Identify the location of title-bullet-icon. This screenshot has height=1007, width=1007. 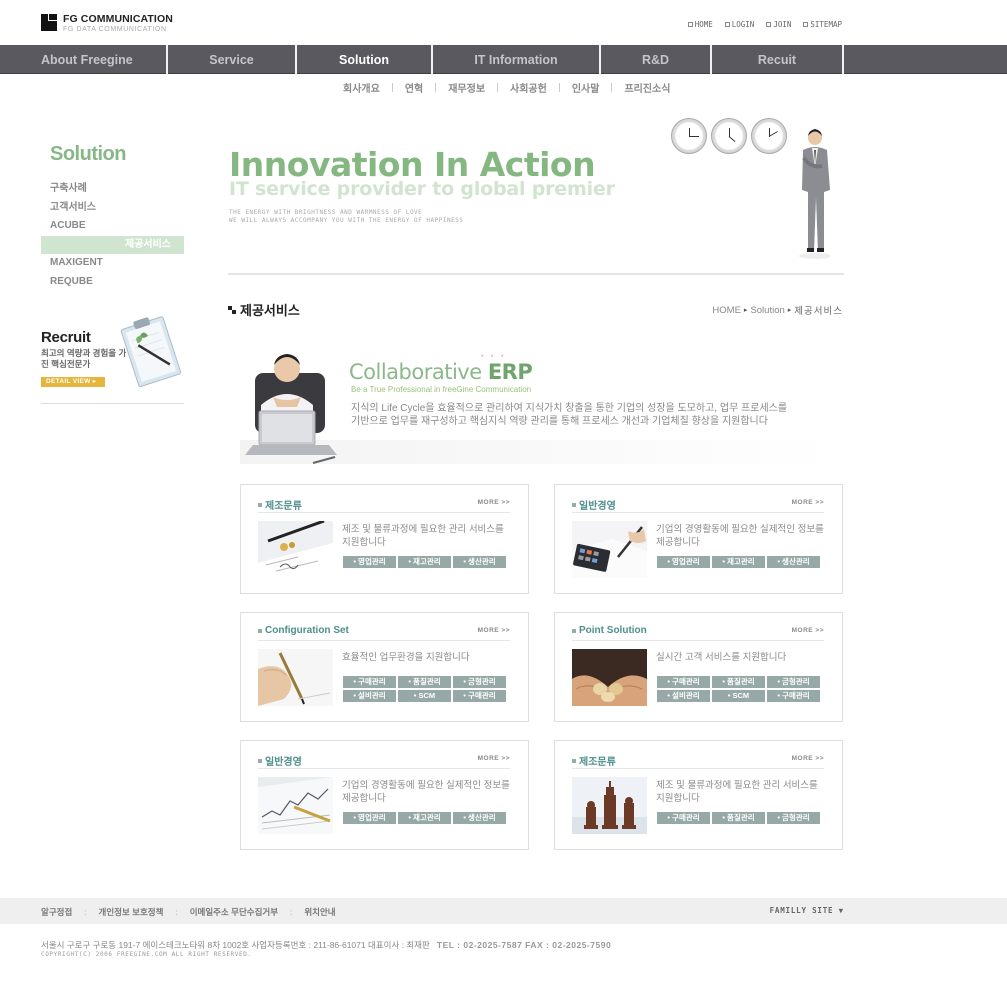
(232, 309).